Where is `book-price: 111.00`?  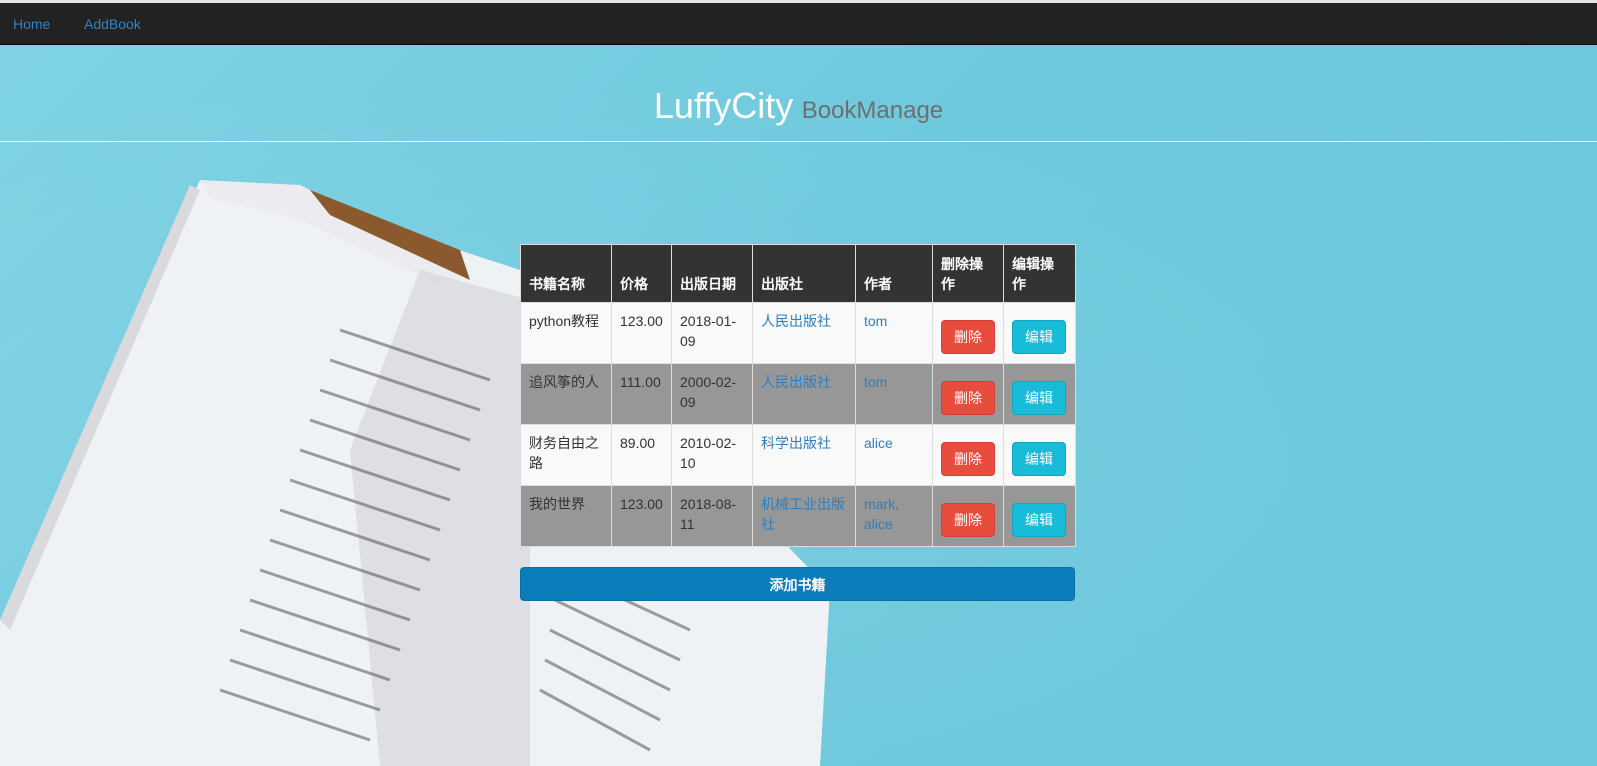 book-price: 111.00 is located at coordinates (641, 394).